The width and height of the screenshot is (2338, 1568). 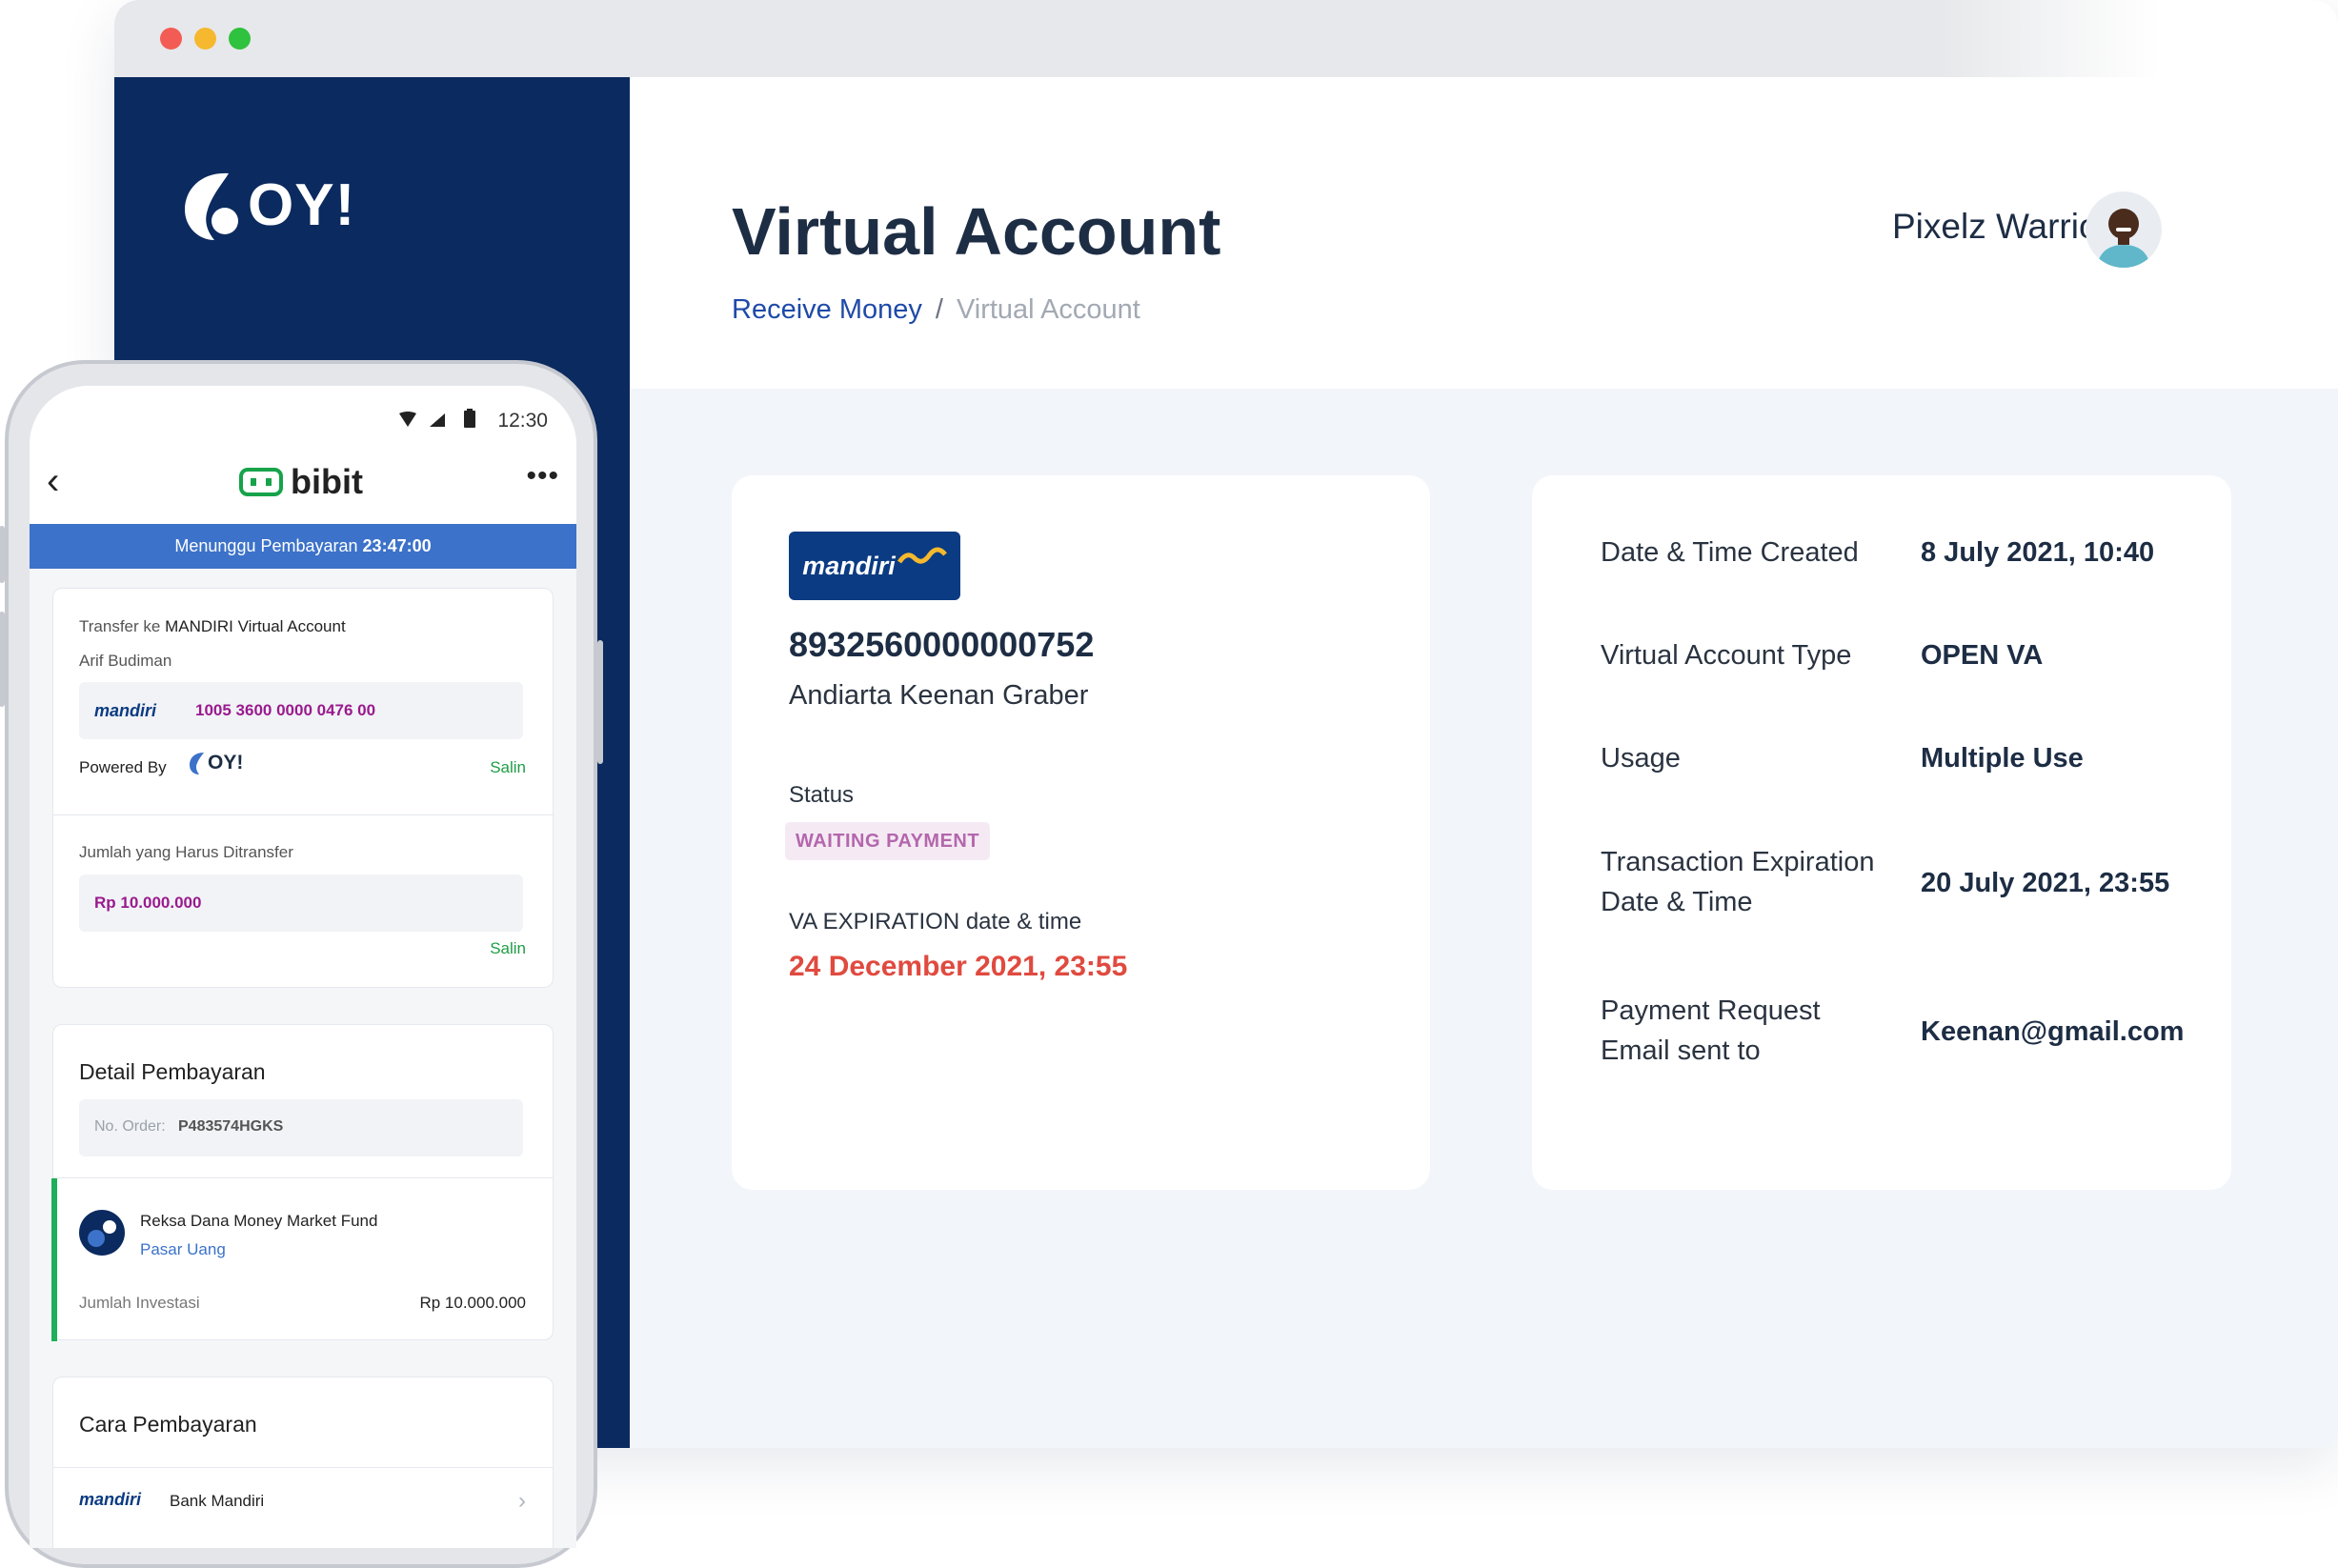 What do you see at coordinates (226, 763) in the screenshot?
I see `oy-mini-logo-text: OY!` at bounding box center [226, 763].